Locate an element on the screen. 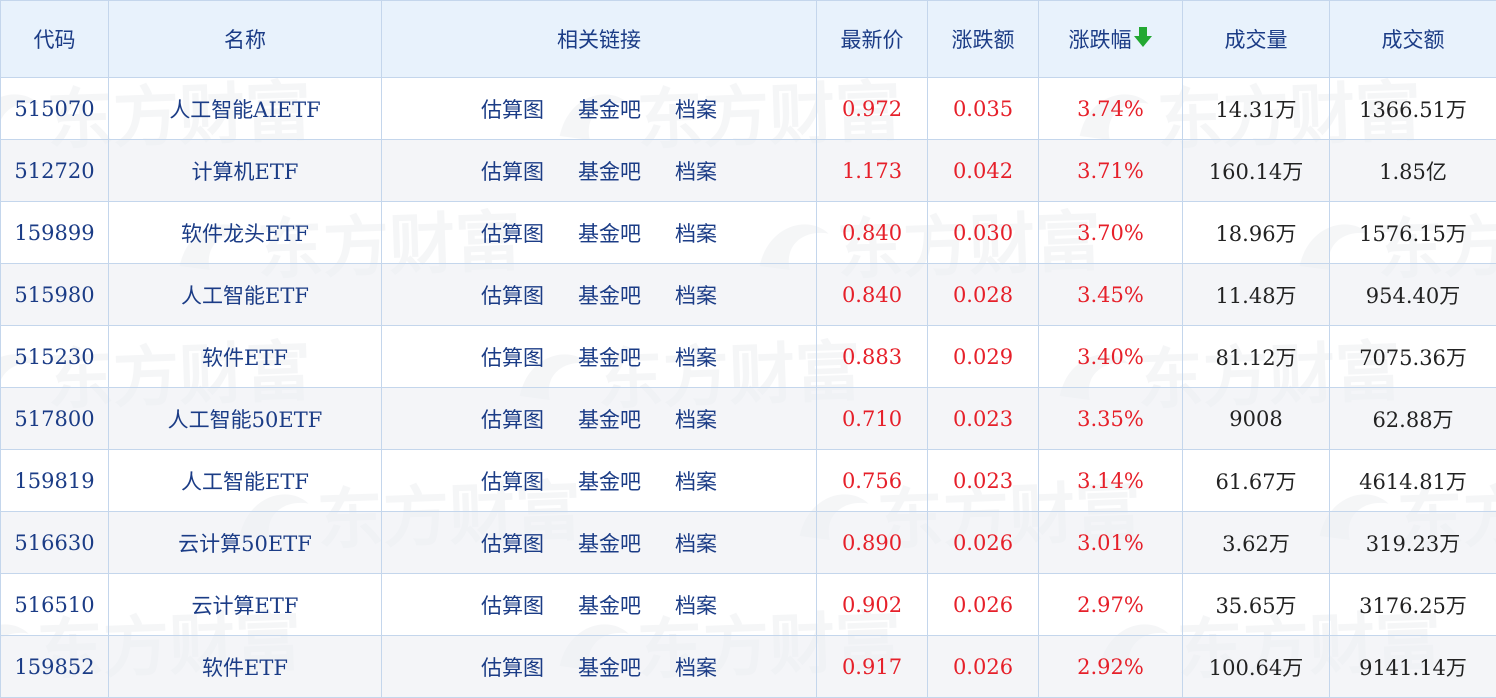 This screenshot has width=1496, height=698. header-name: 名称 is located at coordinates (245, 39).